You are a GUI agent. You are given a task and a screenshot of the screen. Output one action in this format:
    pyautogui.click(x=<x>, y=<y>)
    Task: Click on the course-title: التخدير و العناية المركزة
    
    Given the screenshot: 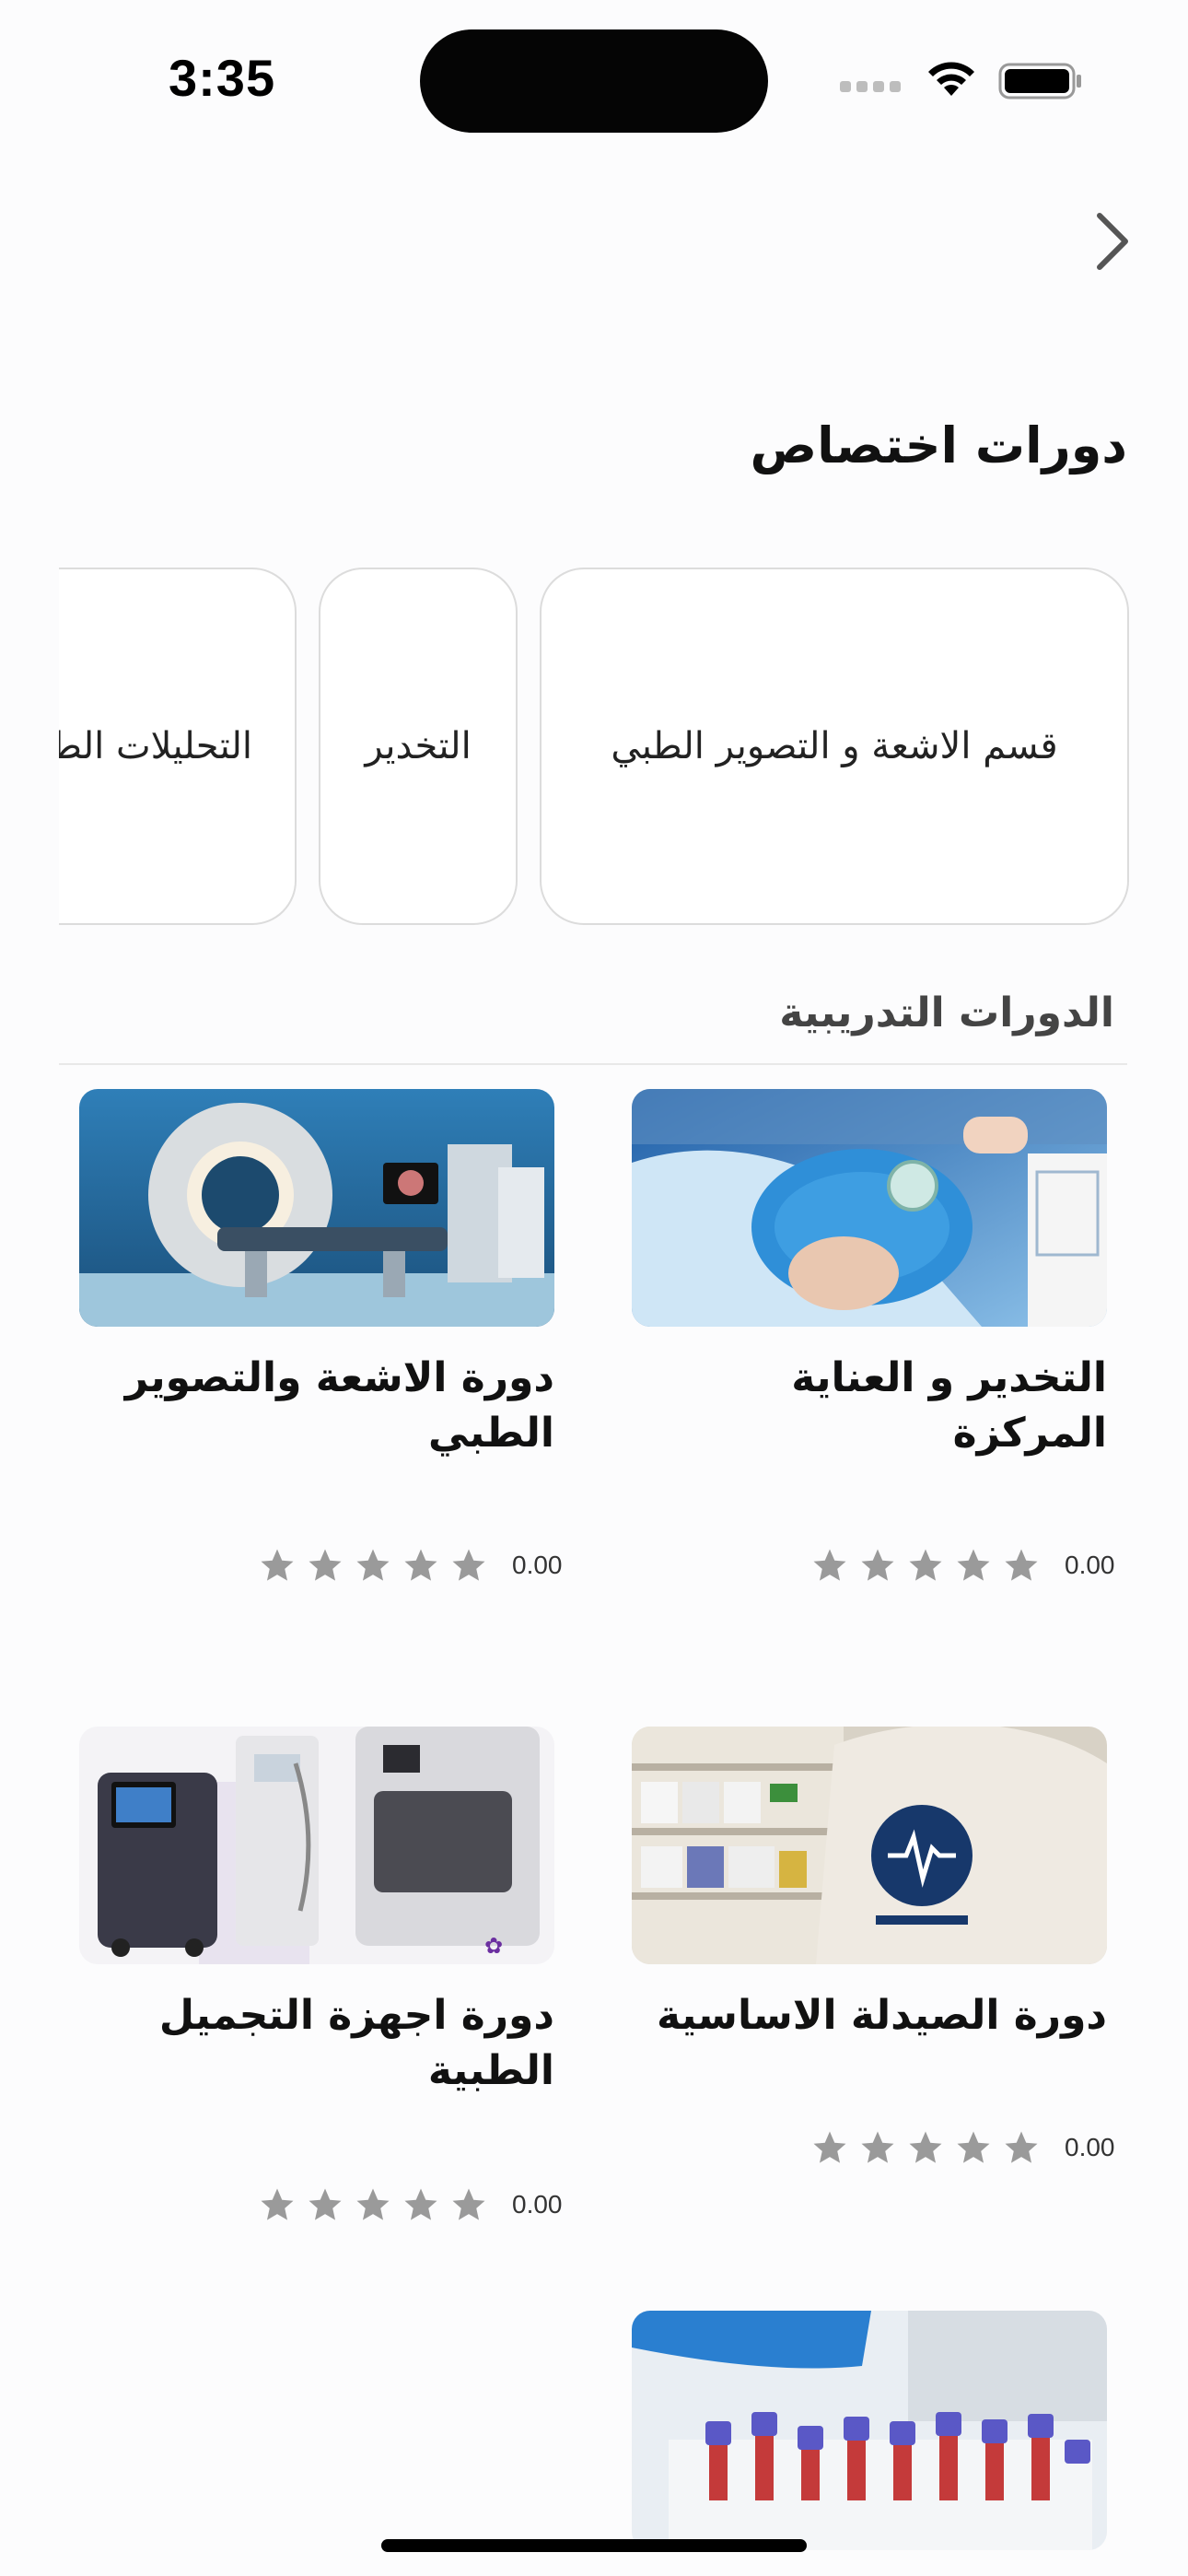 What is the action you would take?
    pyautogui.click(x=949, y=1405)
    